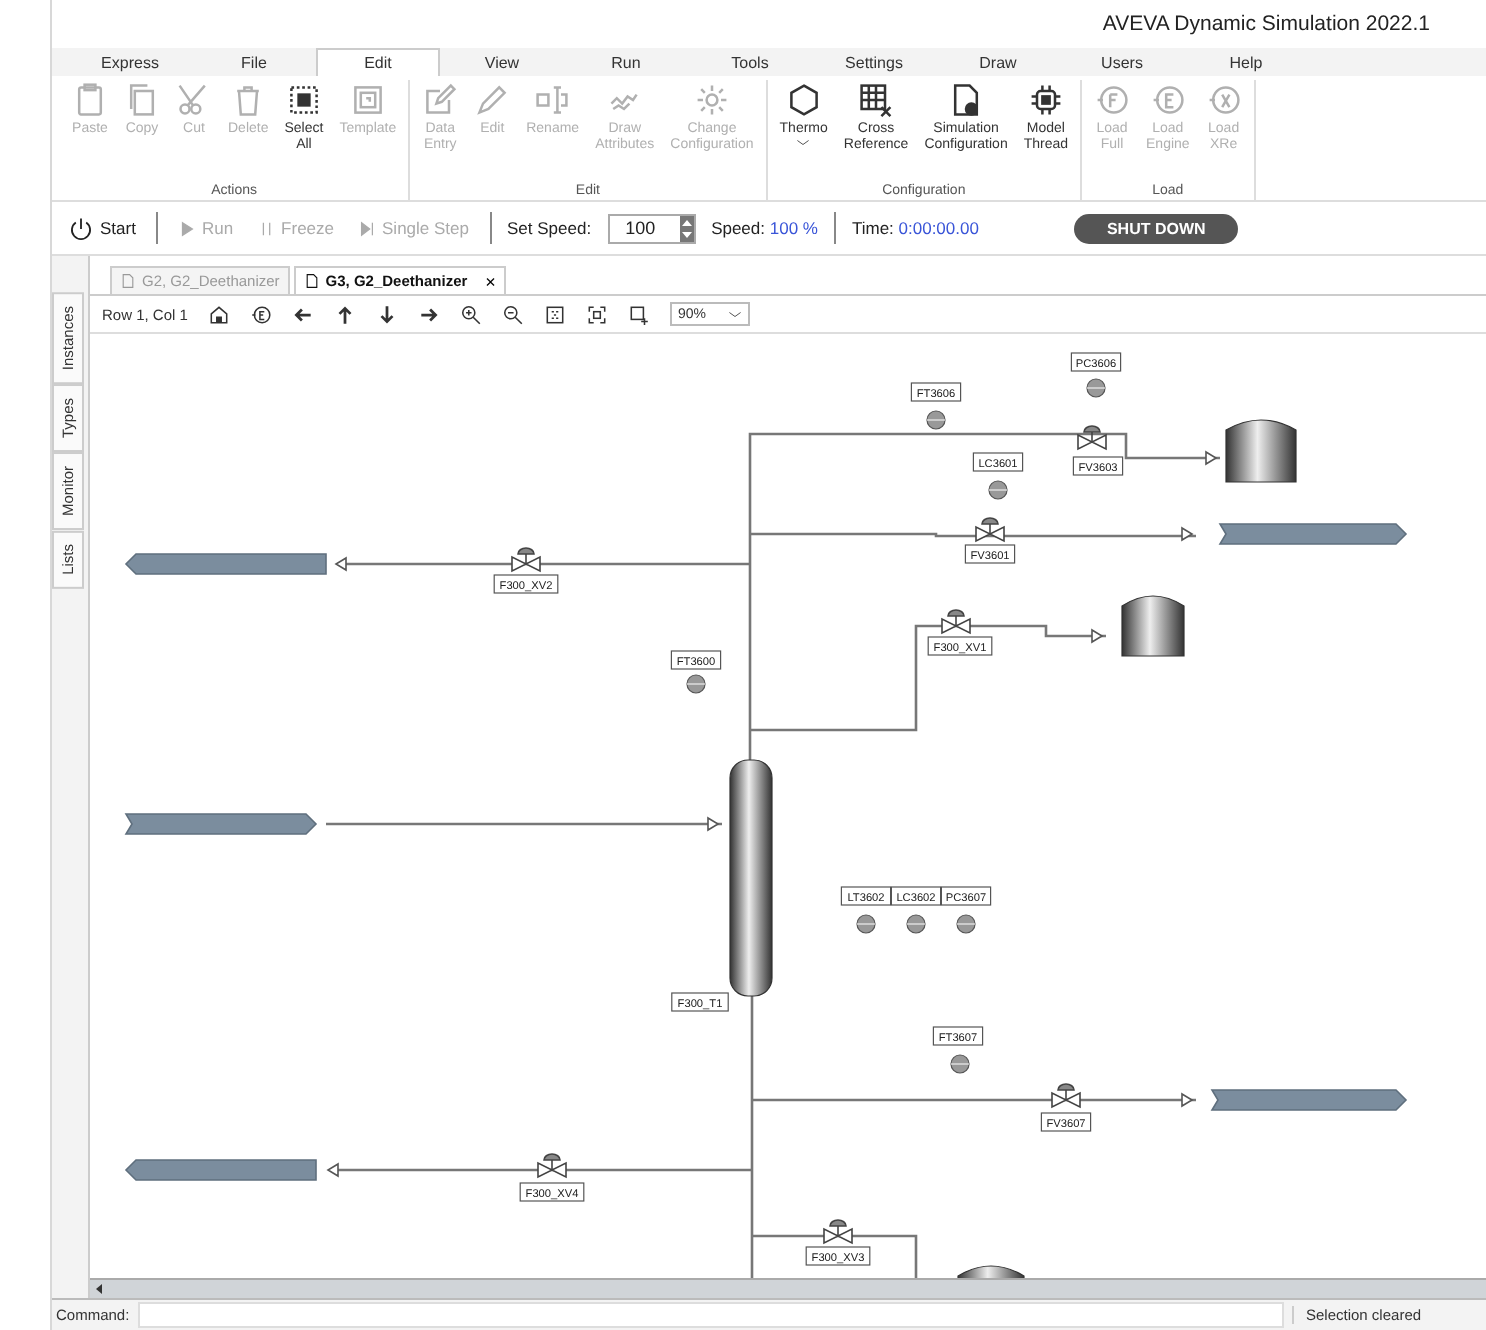 The width and height of the screenshot is (1486, 1330). I want to click on menu-tab: Users, so click(1122, 62).